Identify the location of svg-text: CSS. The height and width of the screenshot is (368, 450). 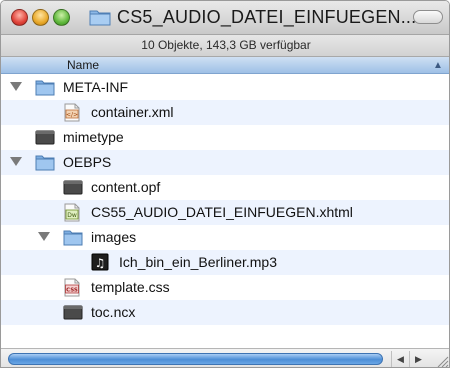
(72, 291).